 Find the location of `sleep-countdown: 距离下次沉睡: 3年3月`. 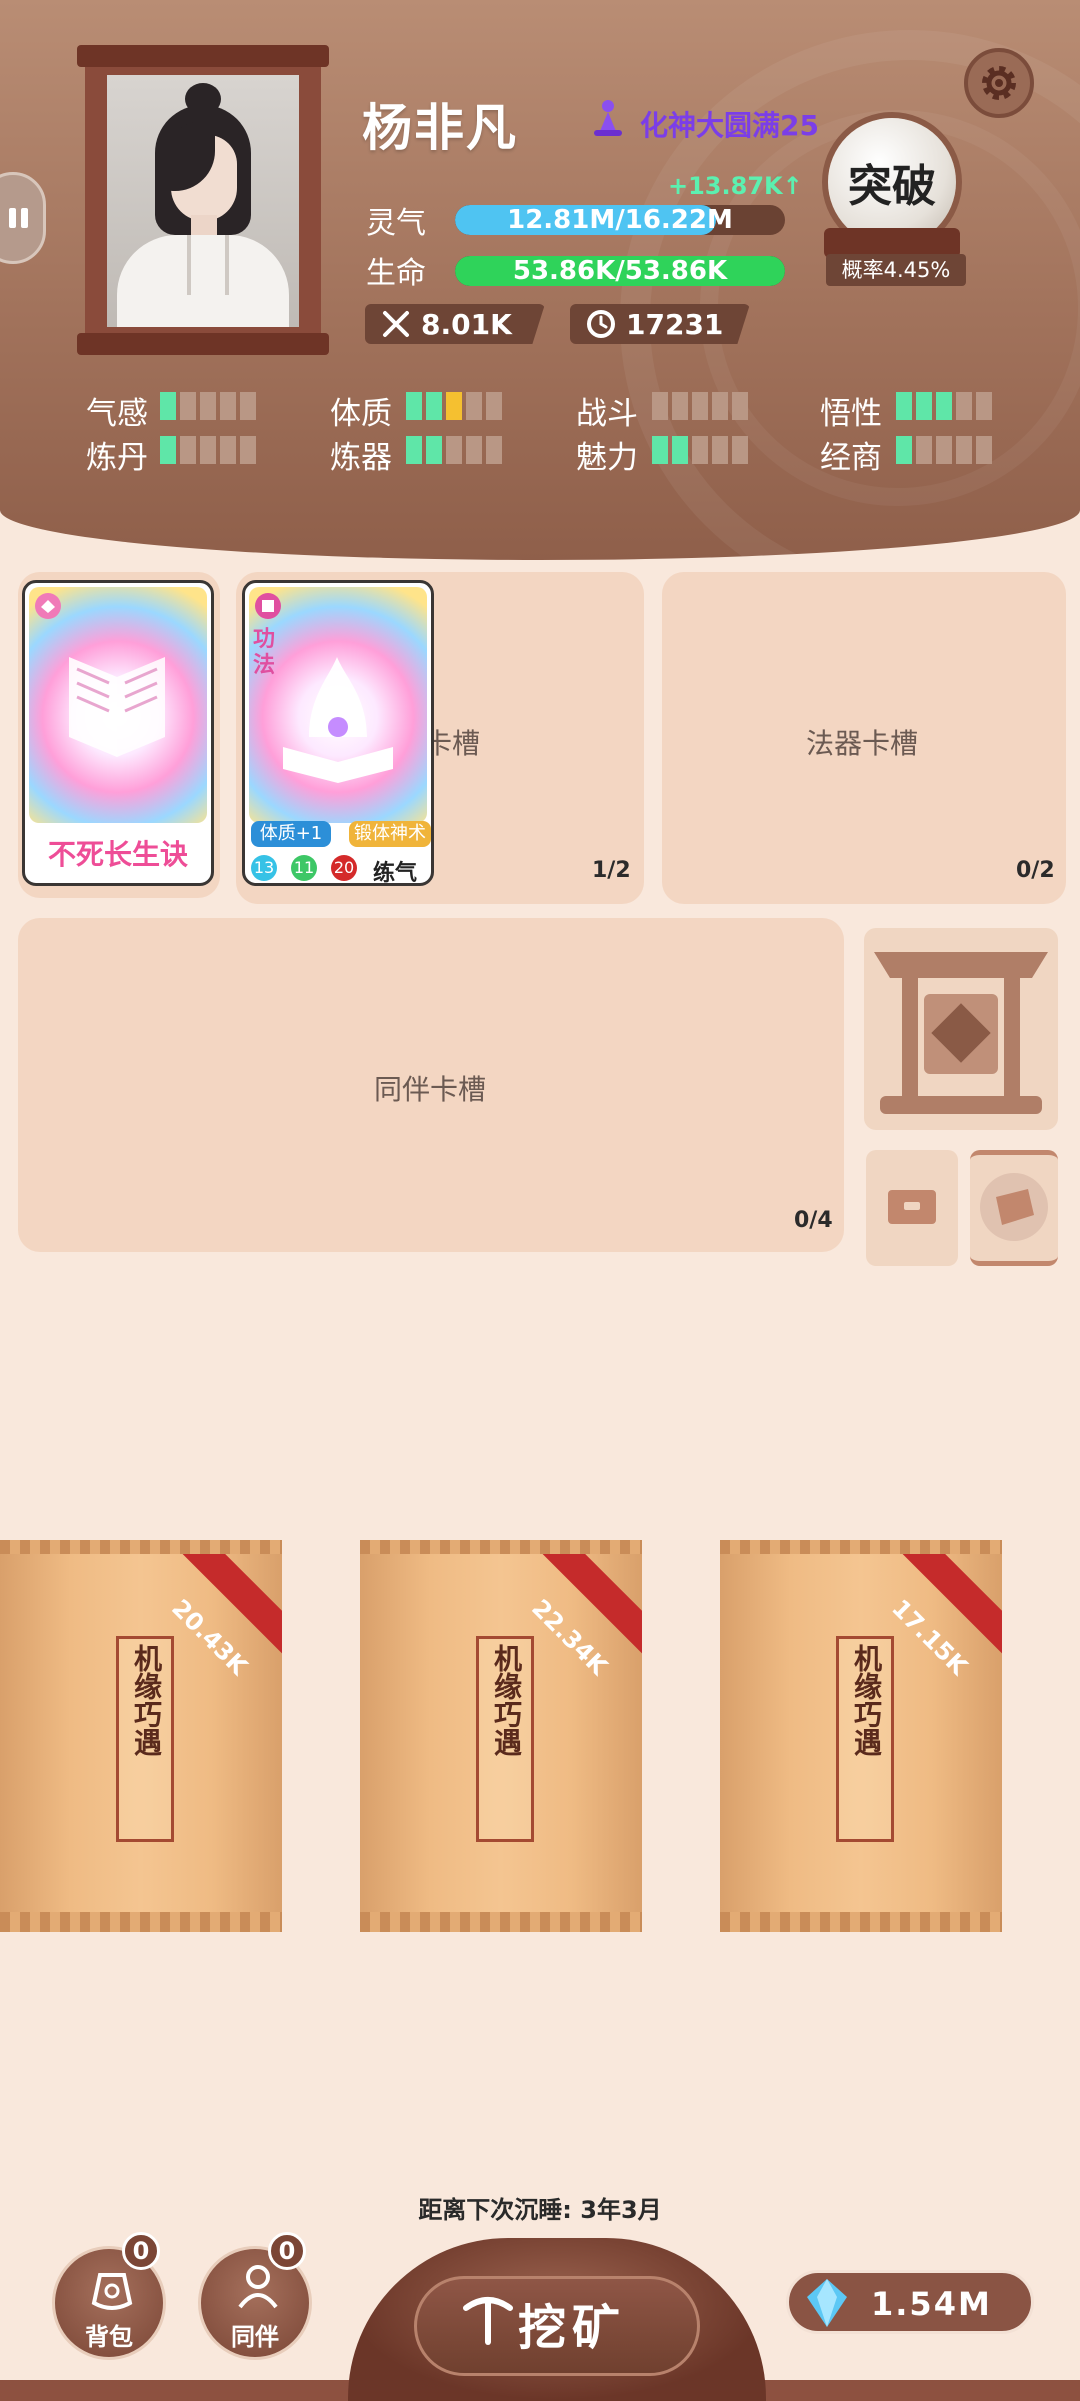

sleep-countdown: 距离下次沉睡: 3年3月 is located at coordinates (540, 2210).